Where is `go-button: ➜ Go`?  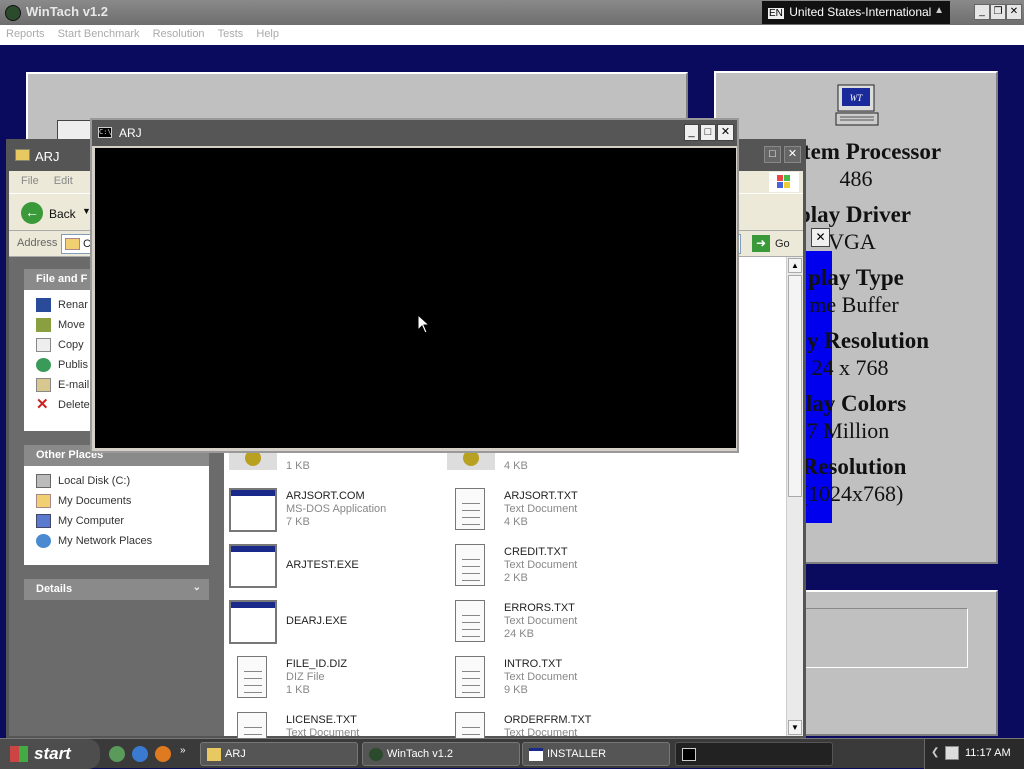 go-button: ➜ Go is located at coordinates (774, 244).